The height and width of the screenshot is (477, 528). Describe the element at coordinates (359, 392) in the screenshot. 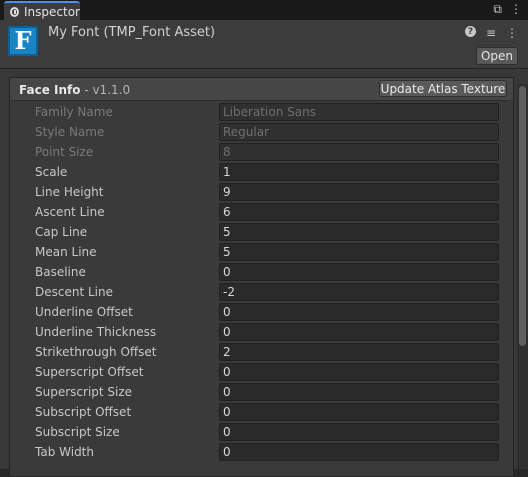

I see `superscript-size-field: 0` at that location.